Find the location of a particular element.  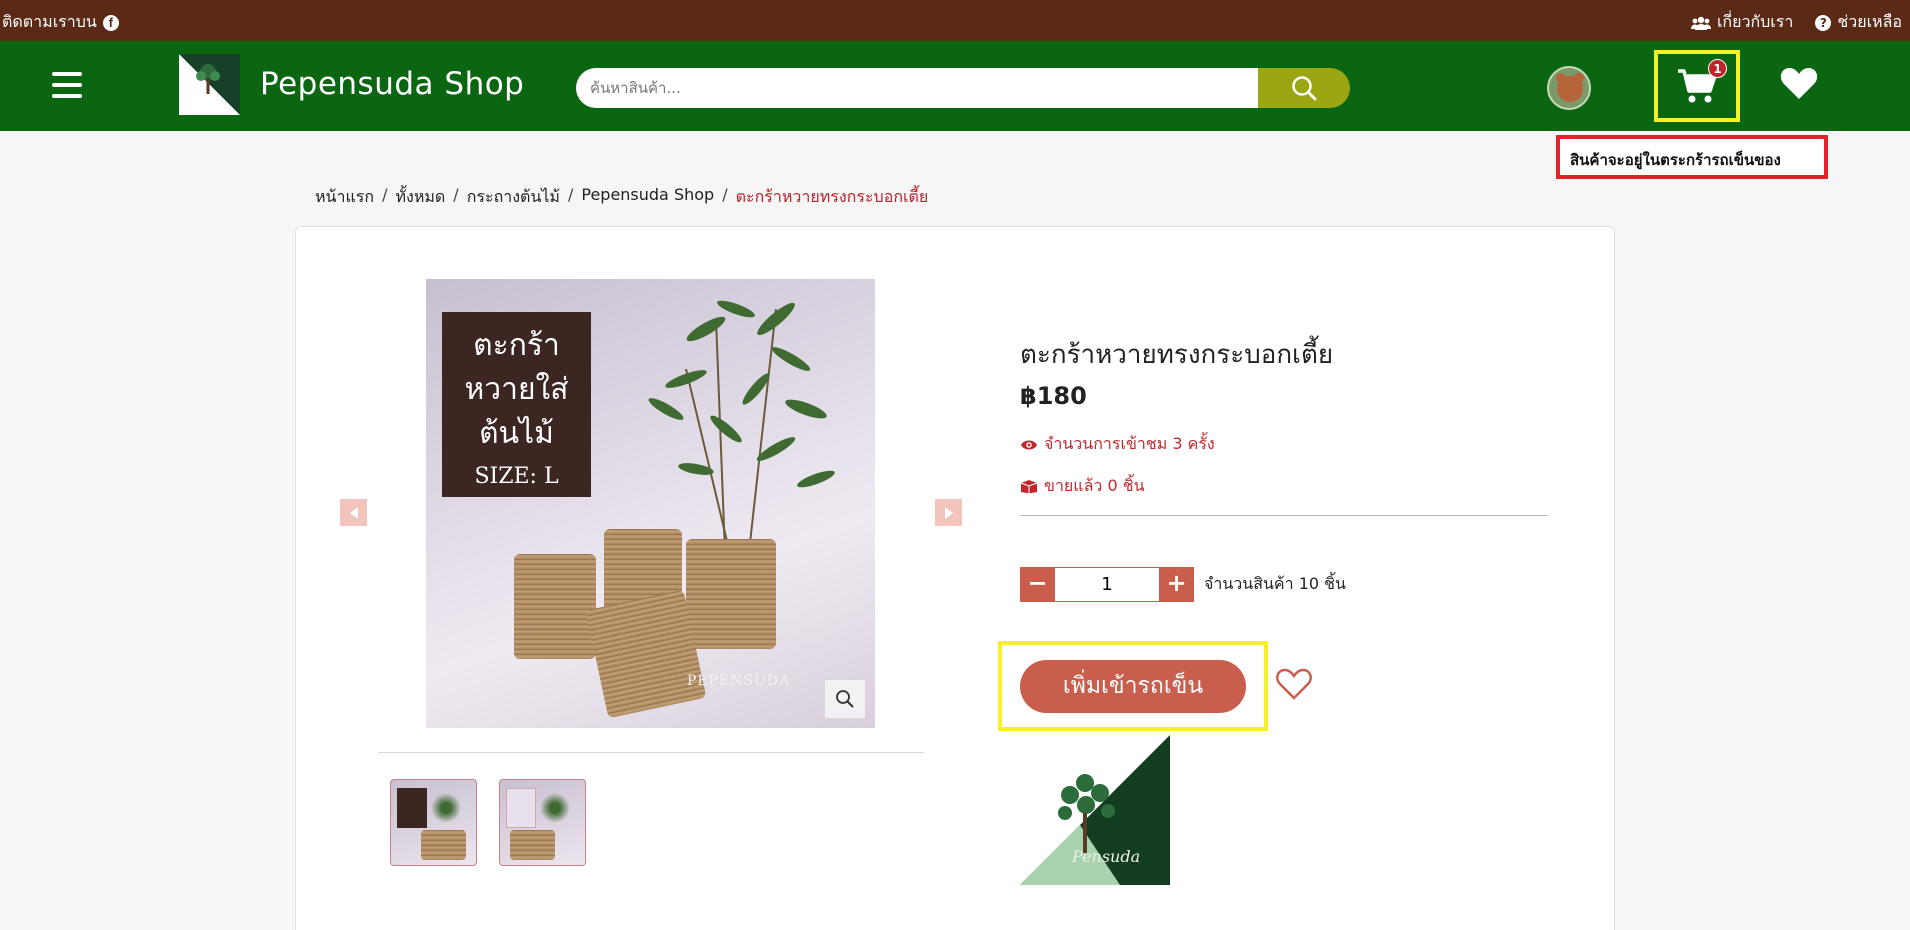

view-count: จำนวนการเข้าชม 3 ครั้ง is located at coordinates (1117, 444).